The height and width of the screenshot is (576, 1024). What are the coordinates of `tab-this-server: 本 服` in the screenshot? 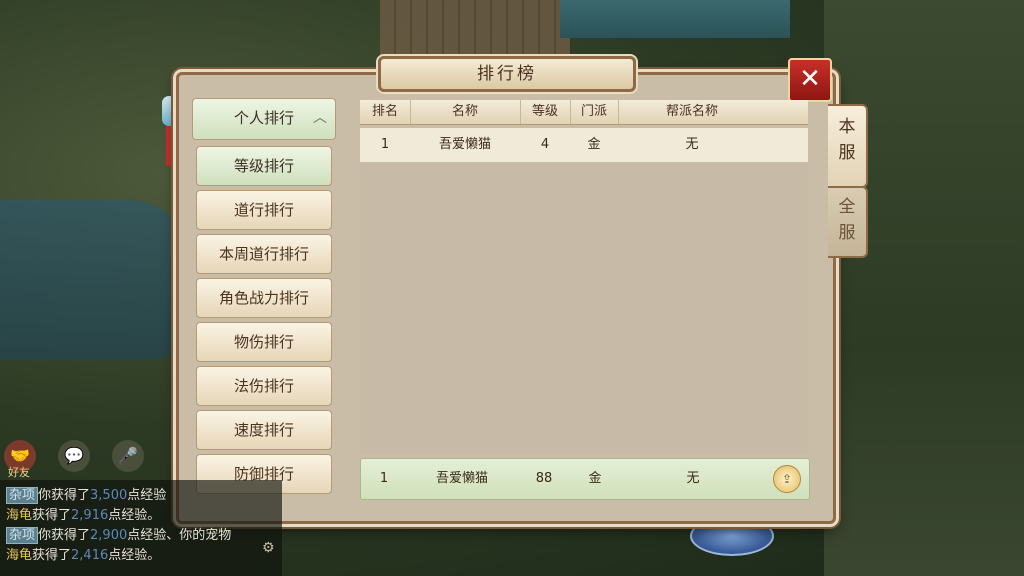 It's located at (848, 146).